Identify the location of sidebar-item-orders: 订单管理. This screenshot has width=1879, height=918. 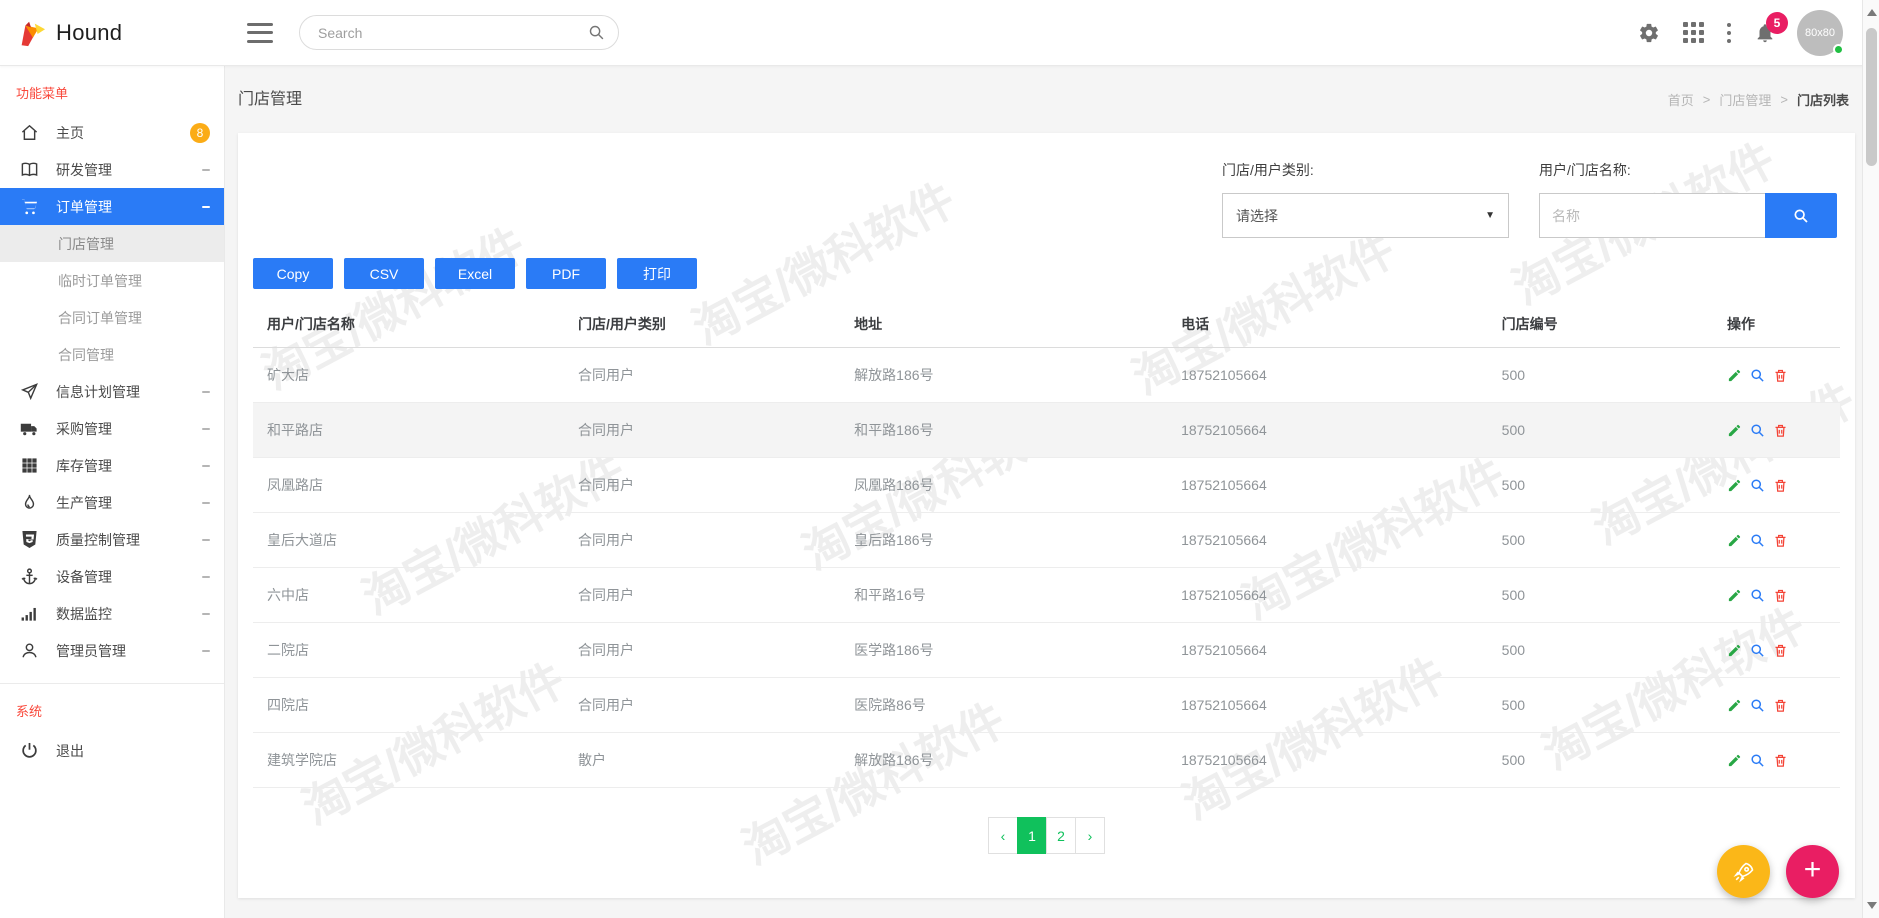
(112, 206).